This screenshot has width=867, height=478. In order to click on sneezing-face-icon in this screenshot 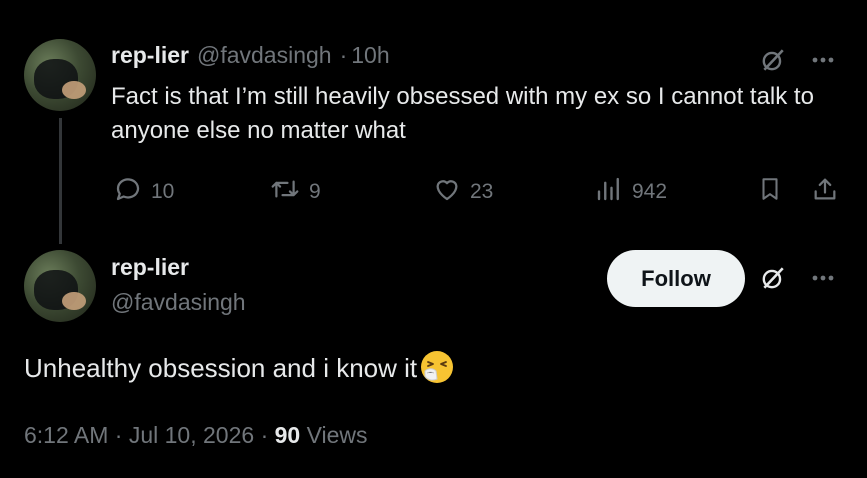, I will do `click(437, 367)`.